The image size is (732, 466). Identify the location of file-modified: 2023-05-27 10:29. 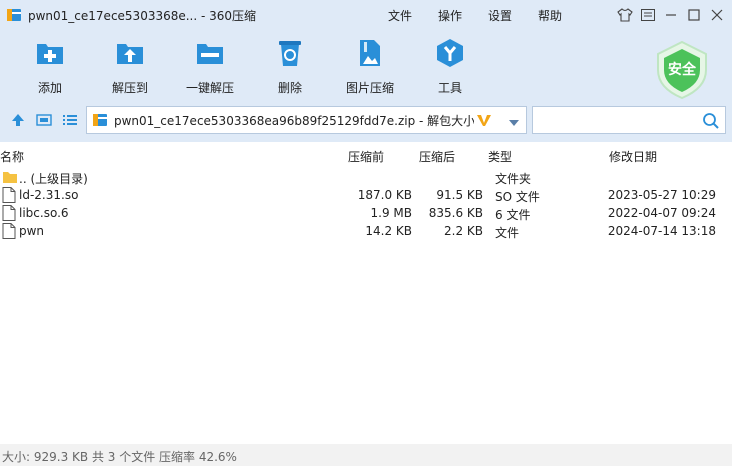
(661, 195).